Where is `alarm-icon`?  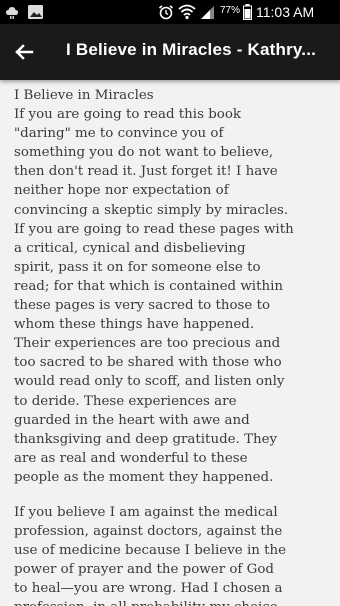 alarm-icon is located at coordinates (166, 13).